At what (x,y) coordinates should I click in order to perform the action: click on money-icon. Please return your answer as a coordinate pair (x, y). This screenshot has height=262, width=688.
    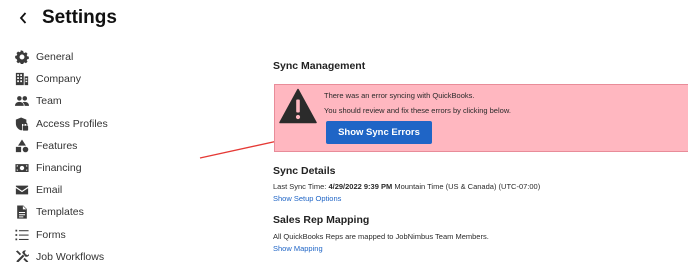
    Looking at the image, I should click on (22, 168).